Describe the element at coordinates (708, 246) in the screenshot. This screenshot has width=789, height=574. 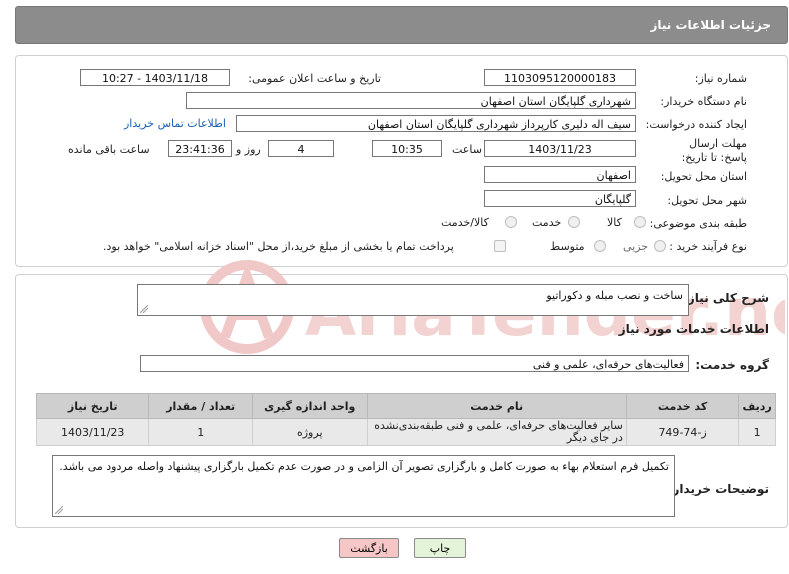
I see `purchase-type-label: نوع فرآیند خرید :` at that location.